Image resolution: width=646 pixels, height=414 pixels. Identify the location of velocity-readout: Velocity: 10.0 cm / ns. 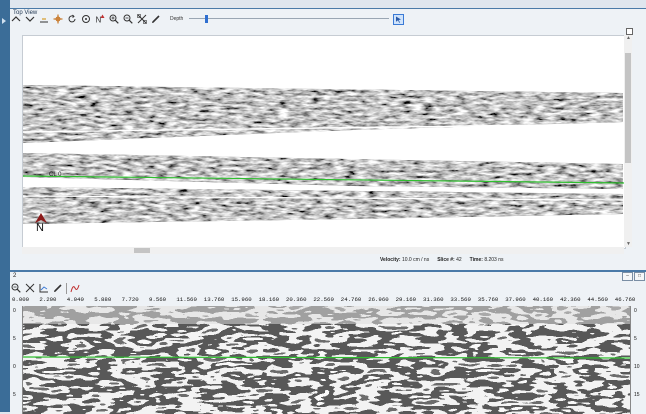
(405, 259).